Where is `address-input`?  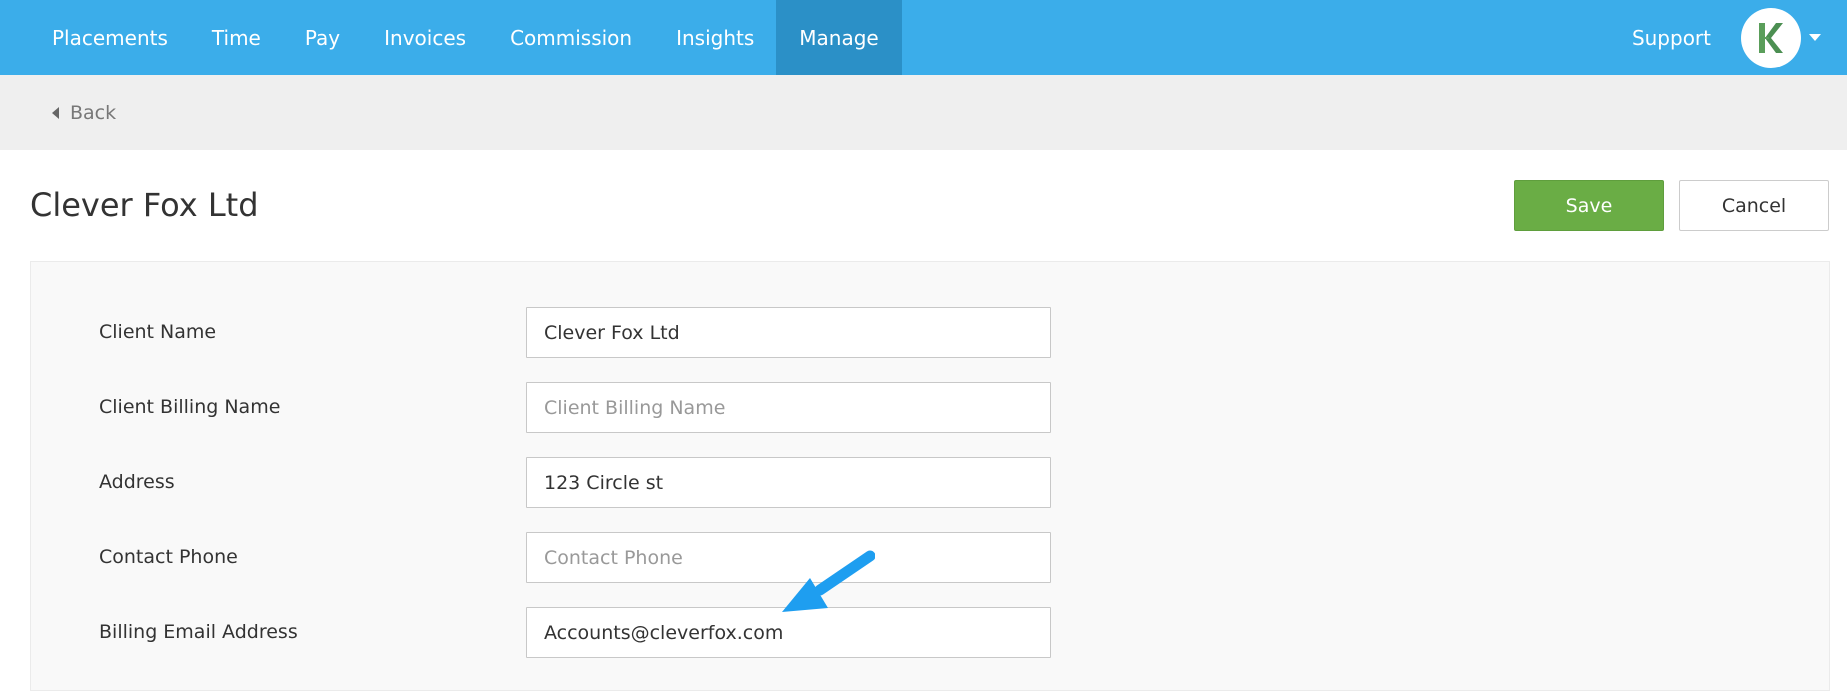 address-input is located at coordinates (788, 482).